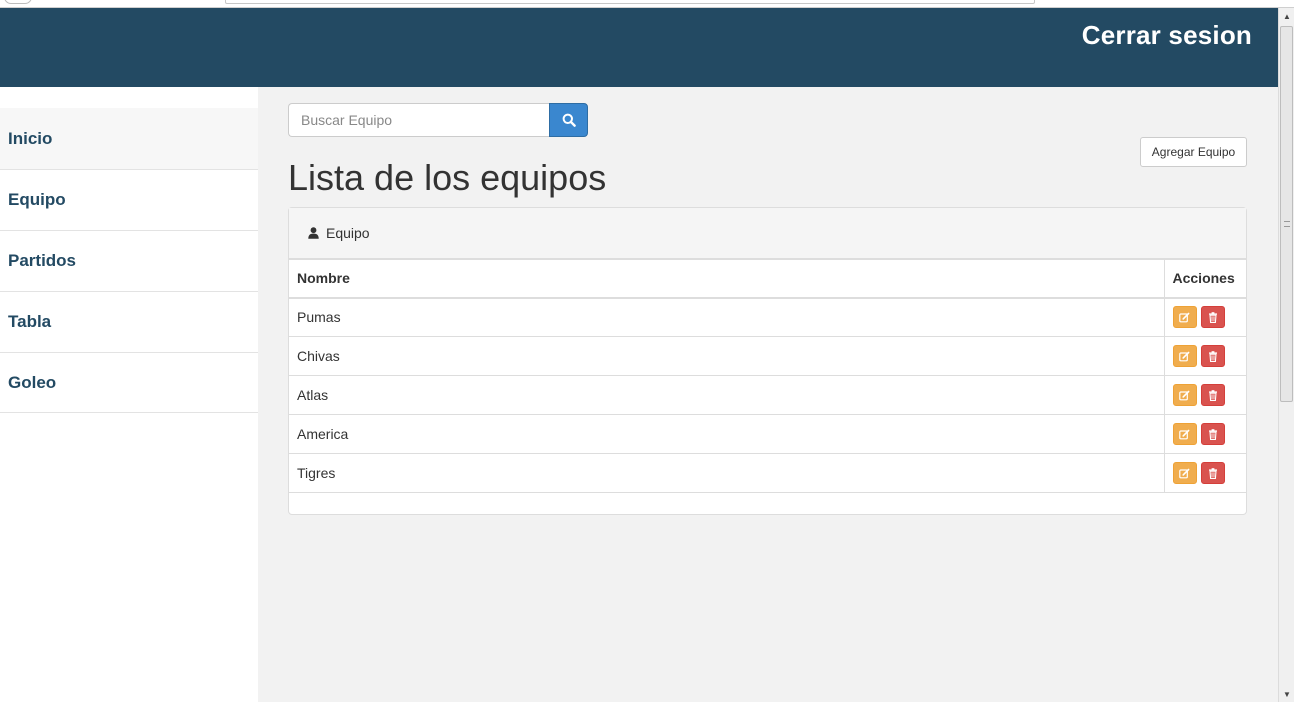  I want to click on team-name-cell: Tigres, so click(727, 473).